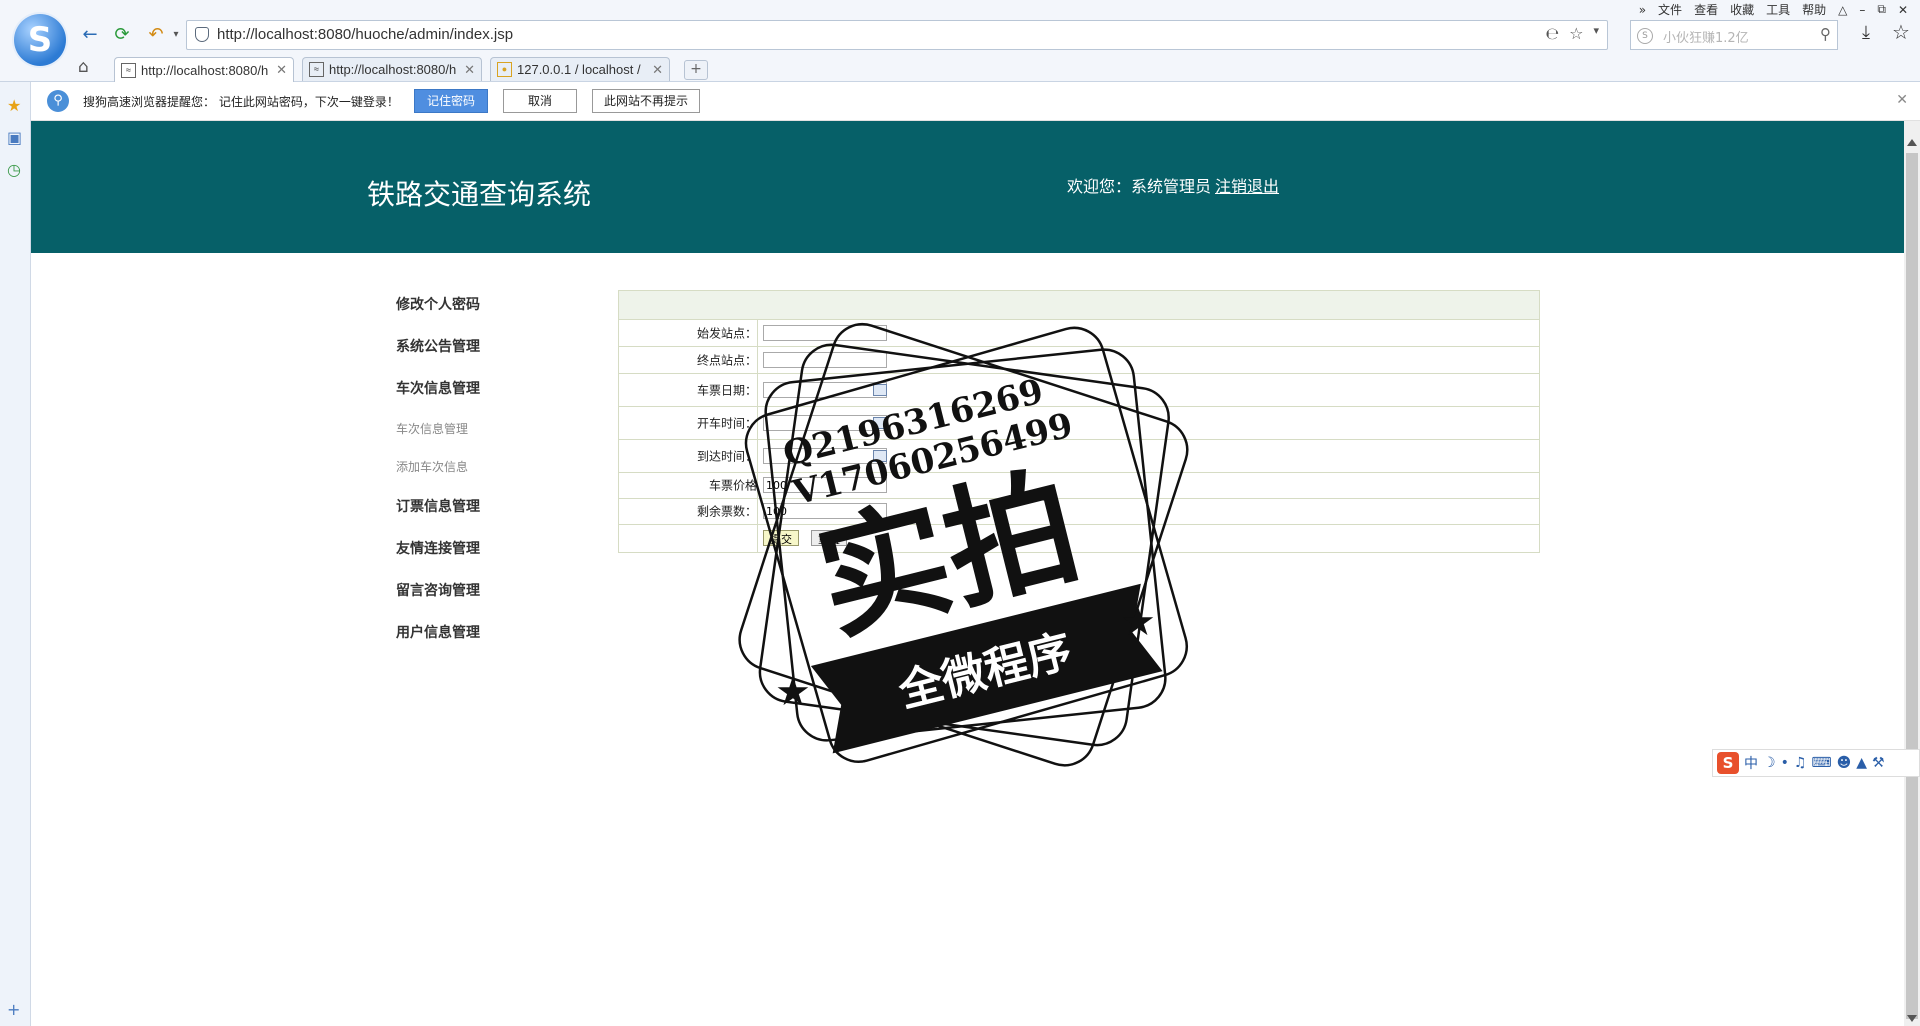 This screenshot has height=1026, width=1920. I want to click on back-arrow-icon: ←, so click(90, 34).